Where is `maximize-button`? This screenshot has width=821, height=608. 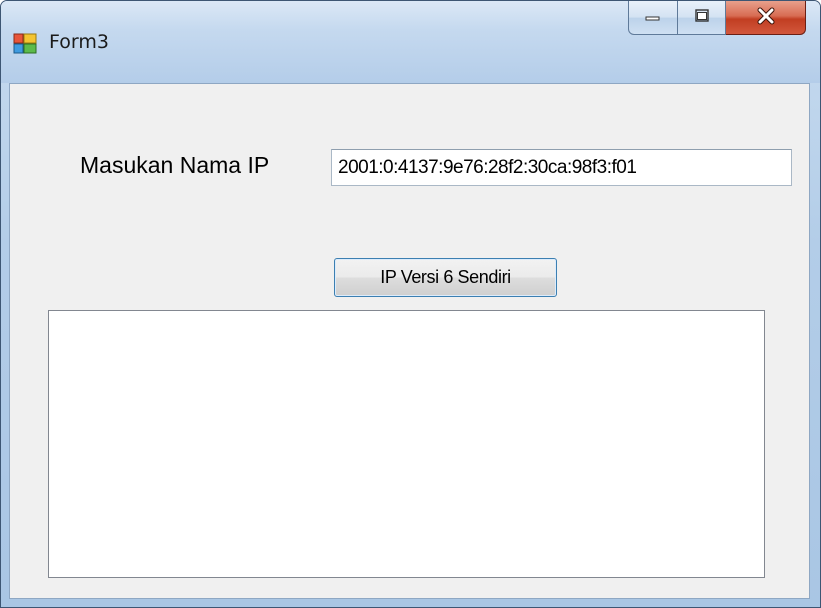 maximize-button is located at coordinates (702, 18).